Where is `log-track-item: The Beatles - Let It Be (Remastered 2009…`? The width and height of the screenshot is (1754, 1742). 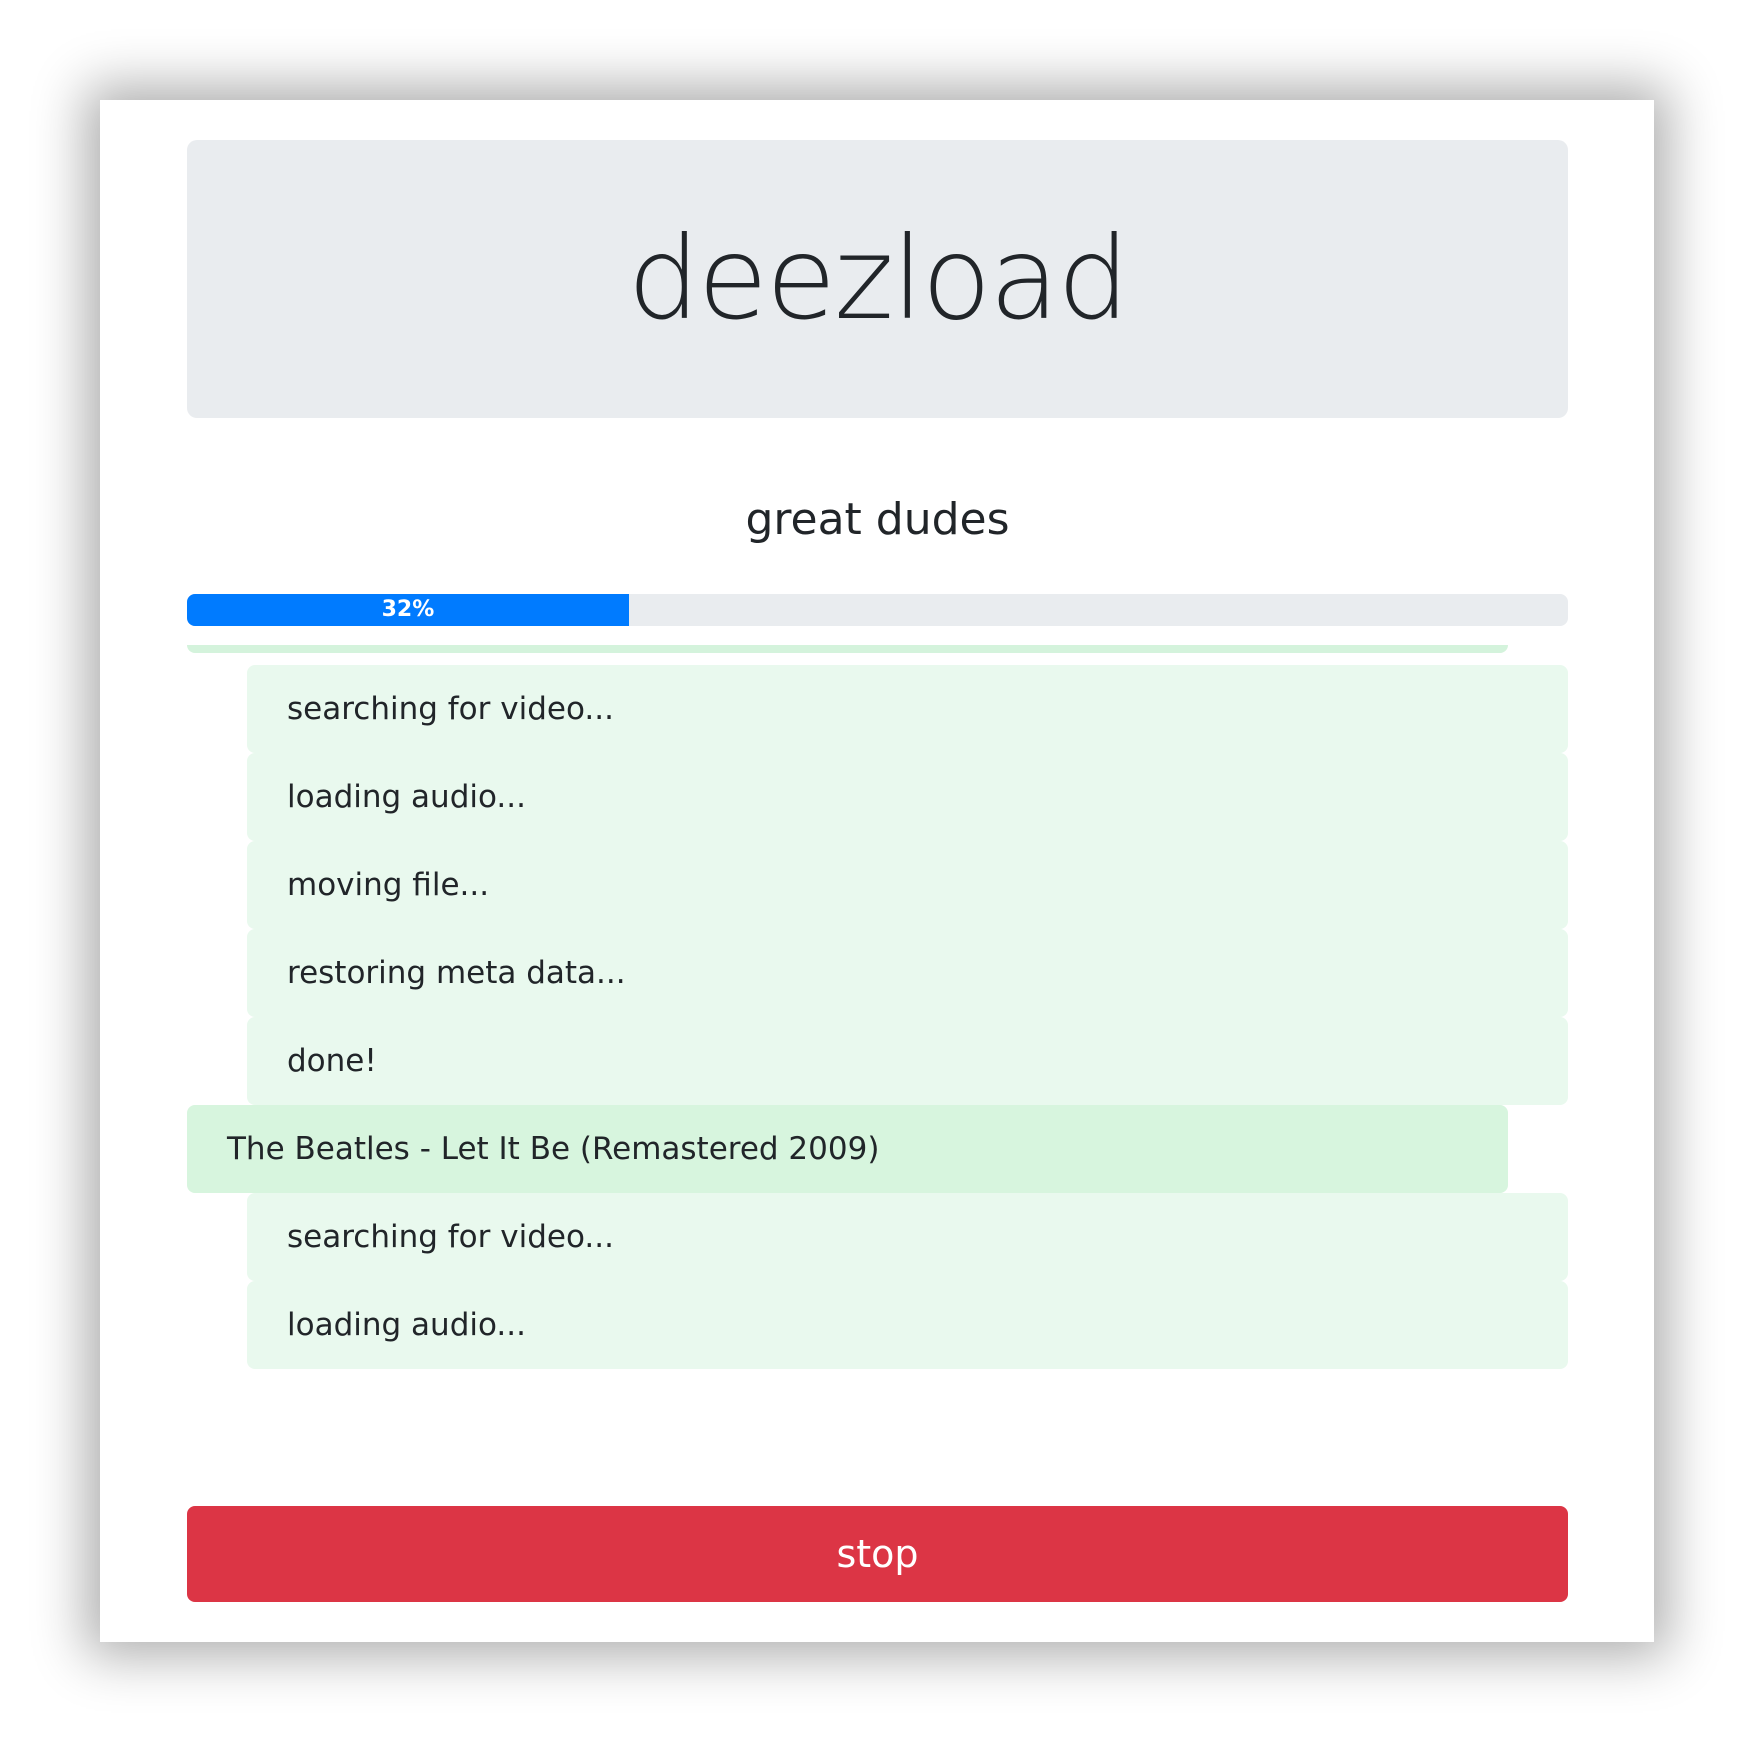
log-track-item: The Beatles - Let It Be (Remastered 2009… is located at coordinates (847, 1149).